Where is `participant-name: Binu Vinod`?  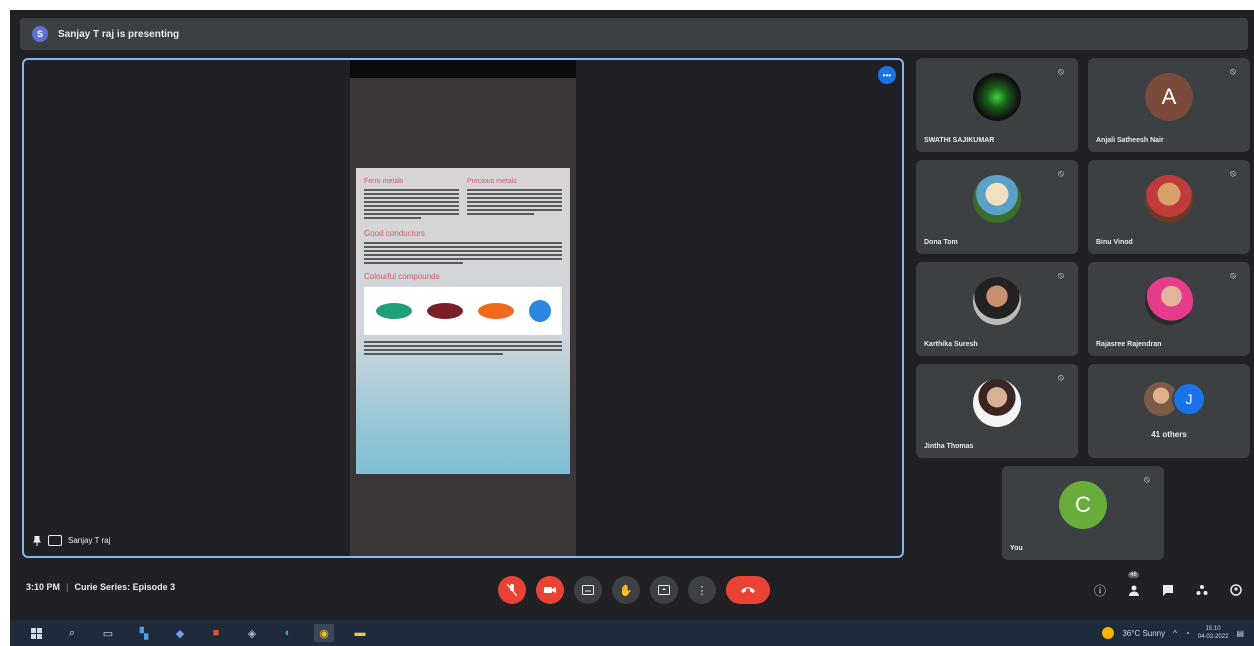 participant-name: Binu Vinod is located at coordinates (1114, 242).